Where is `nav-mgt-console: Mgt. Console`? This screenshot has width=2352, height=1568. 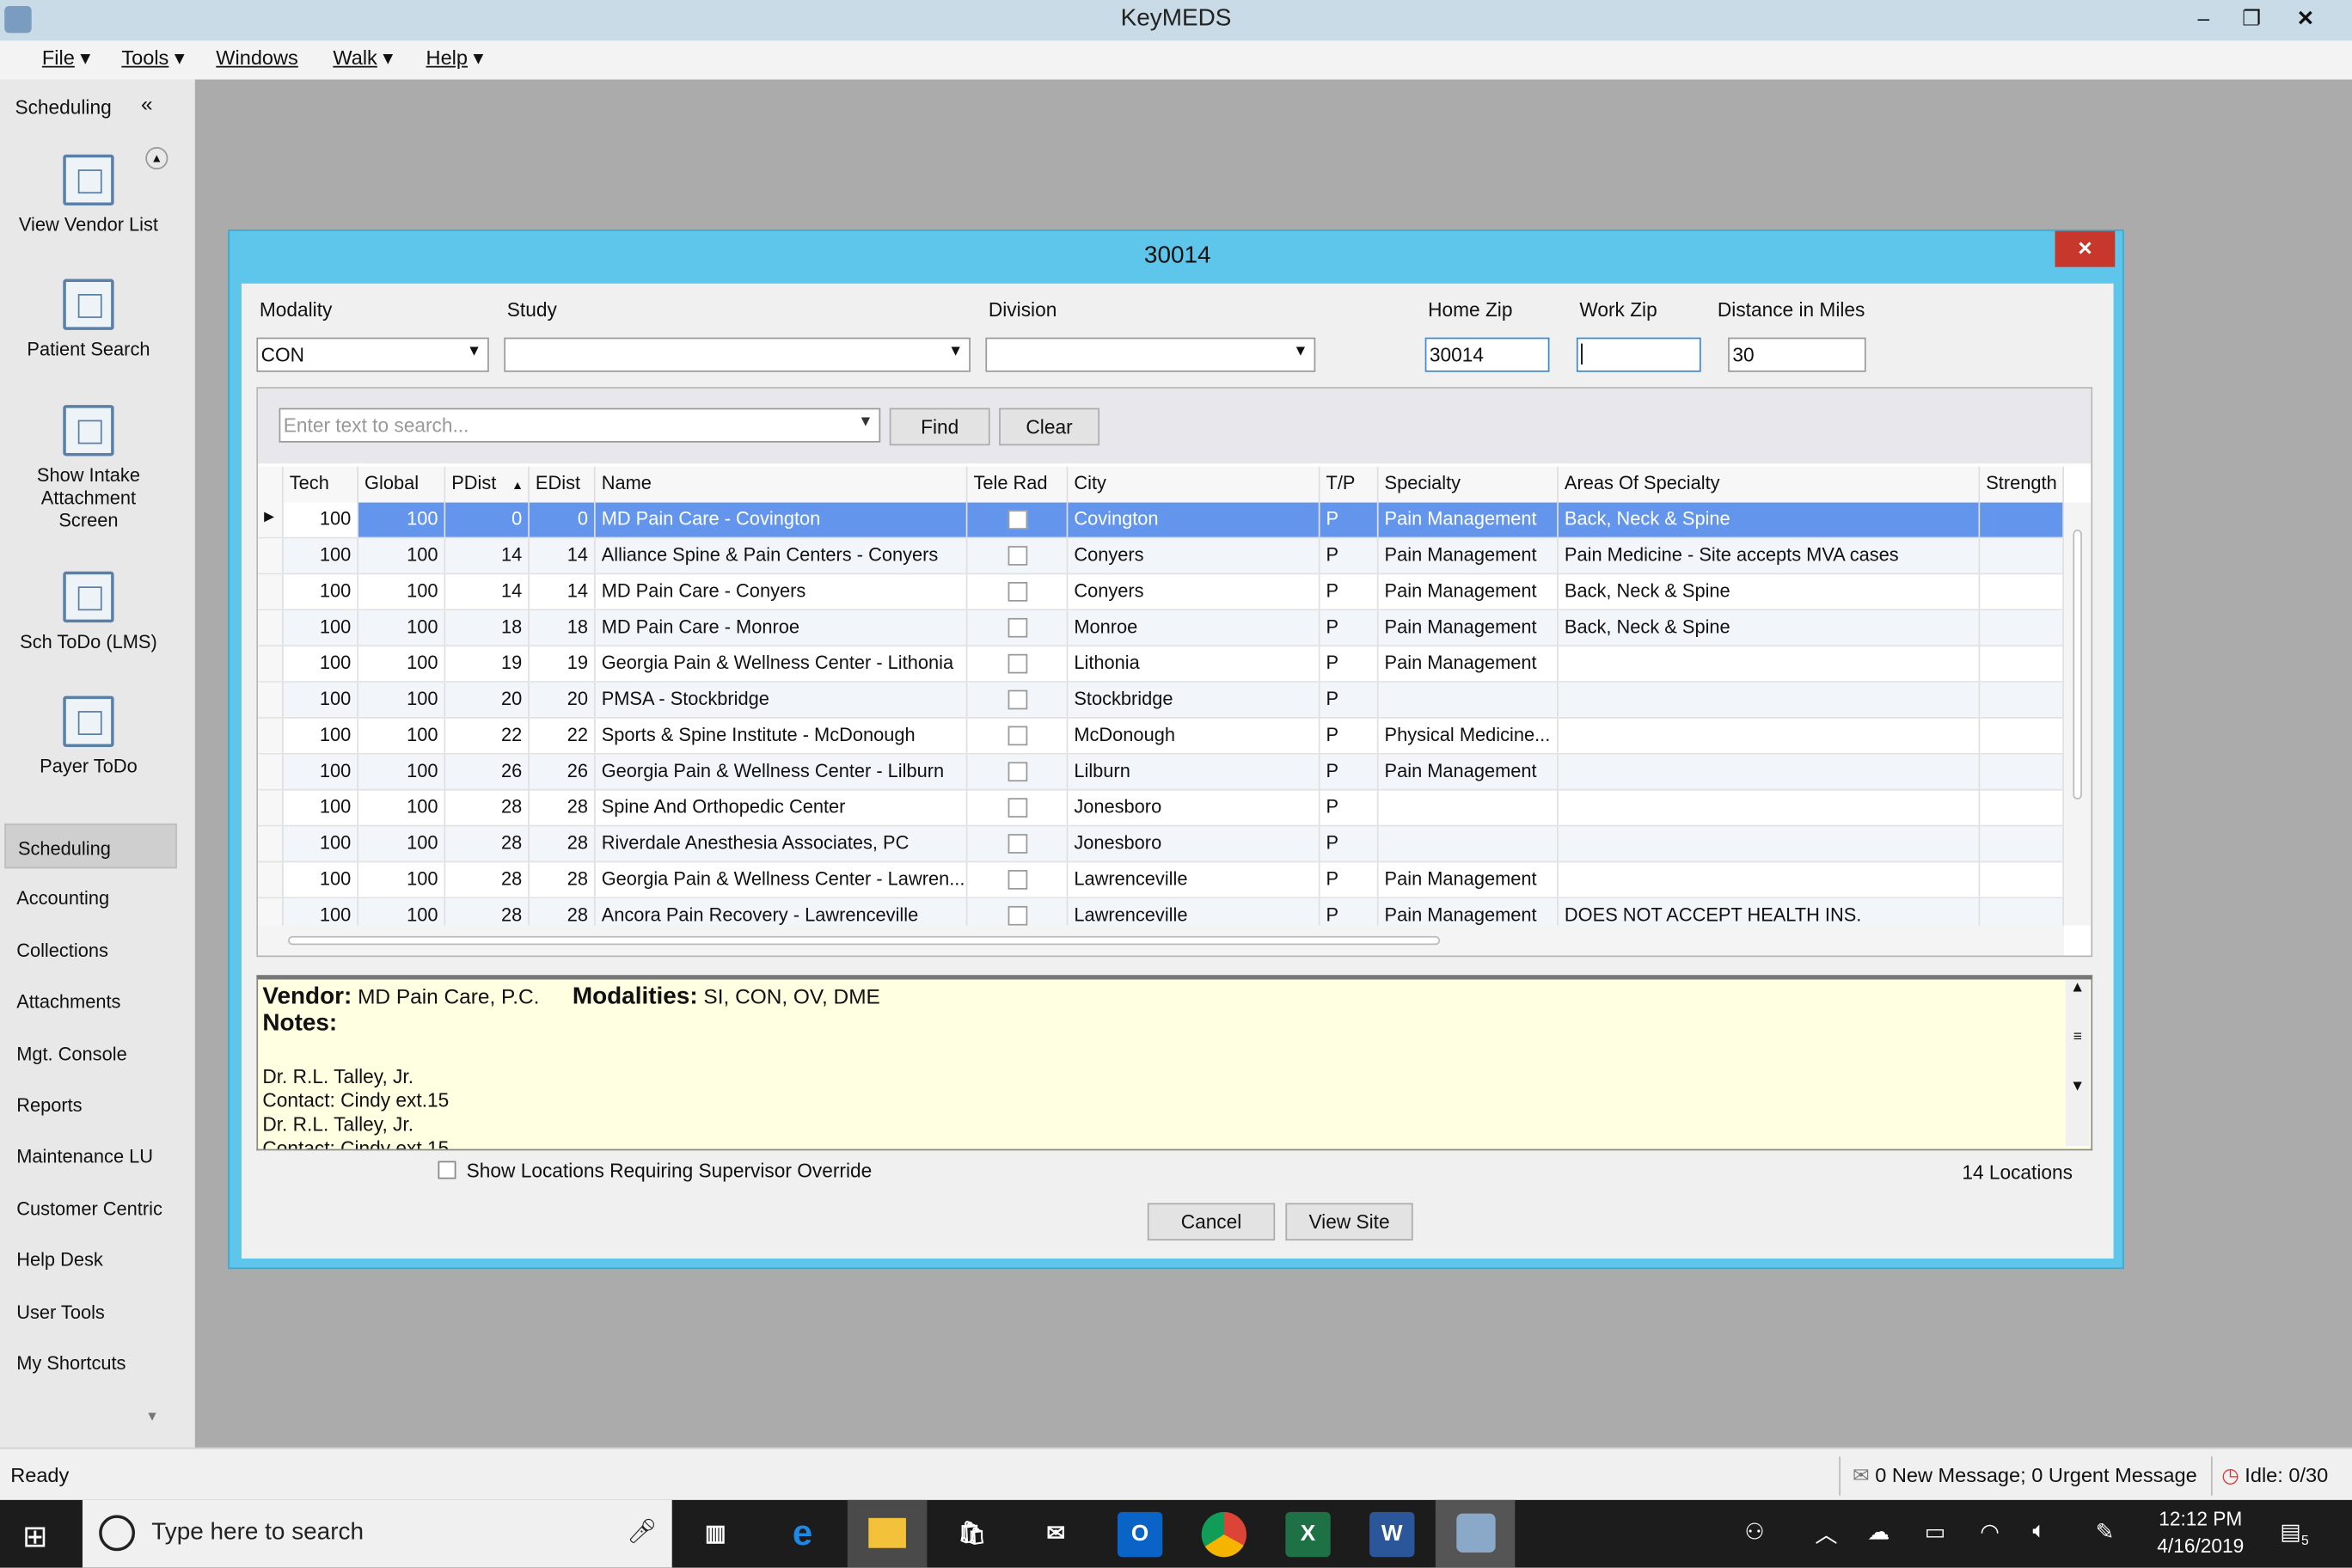 nav-mgt-console: Mgt. Console is located at coordinates (90, 1052).